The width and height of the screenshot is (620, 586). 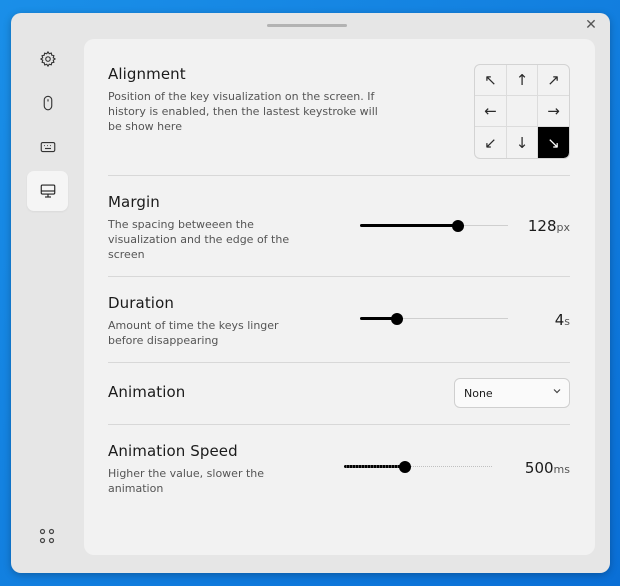 I want to click on align-bottom-left: ↙, so click(x=491, y=142).